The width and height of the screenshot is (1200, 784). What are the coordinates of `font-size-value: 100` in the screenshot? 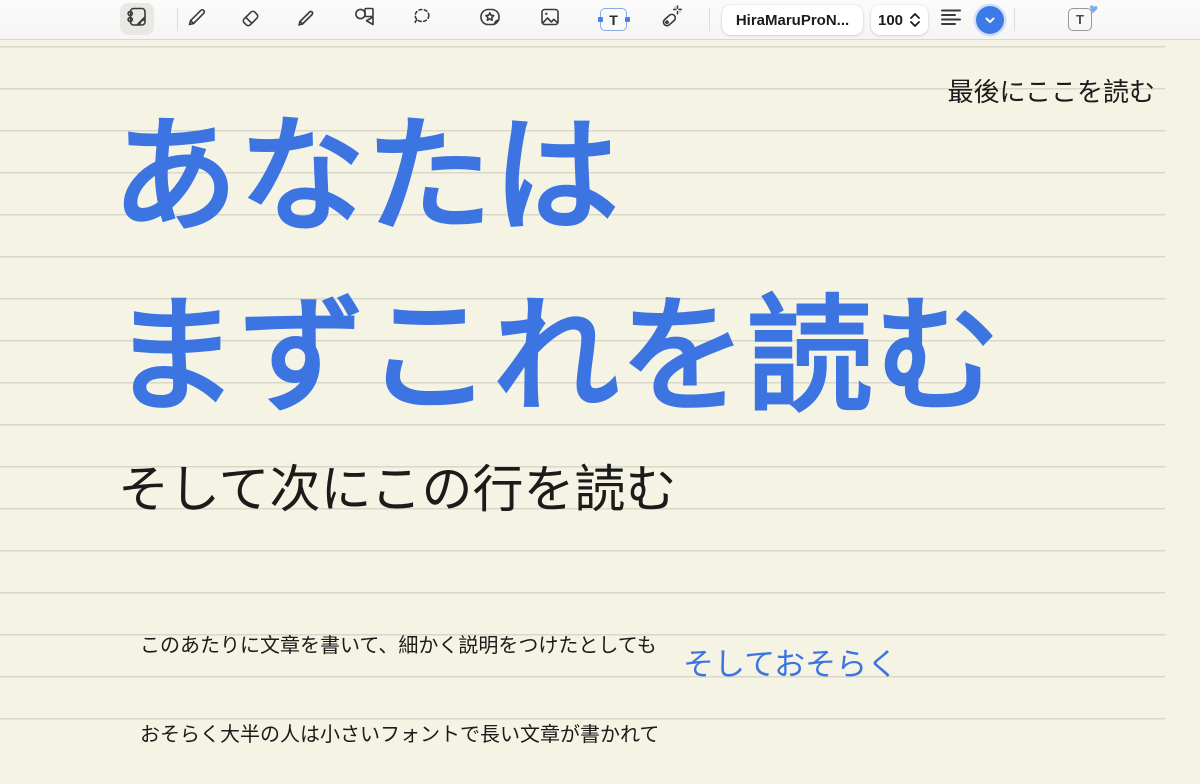 It's located at (890, 20).